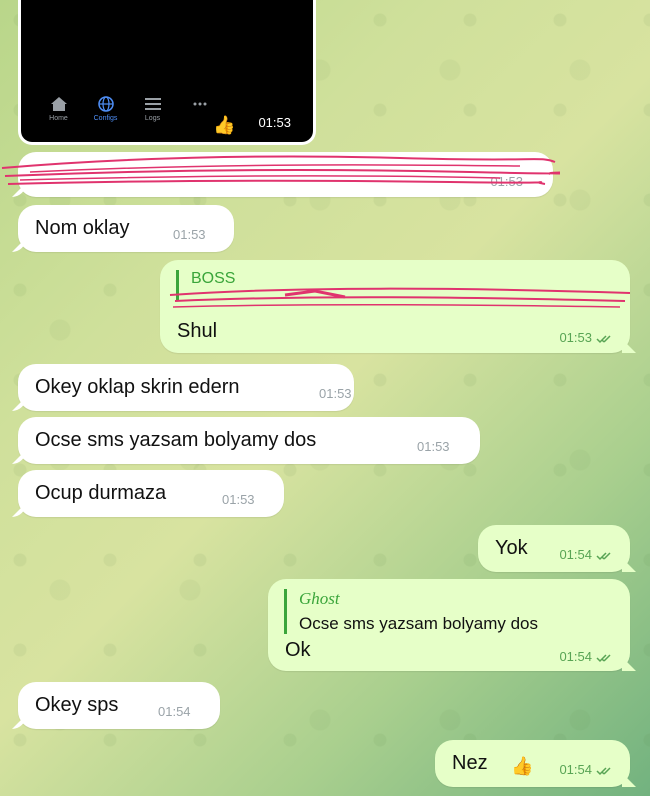  What do you see at coordinates (105, 118) in the screenshot?
I see `nav-configs-label: Configs` at bounding box center [105, 118].